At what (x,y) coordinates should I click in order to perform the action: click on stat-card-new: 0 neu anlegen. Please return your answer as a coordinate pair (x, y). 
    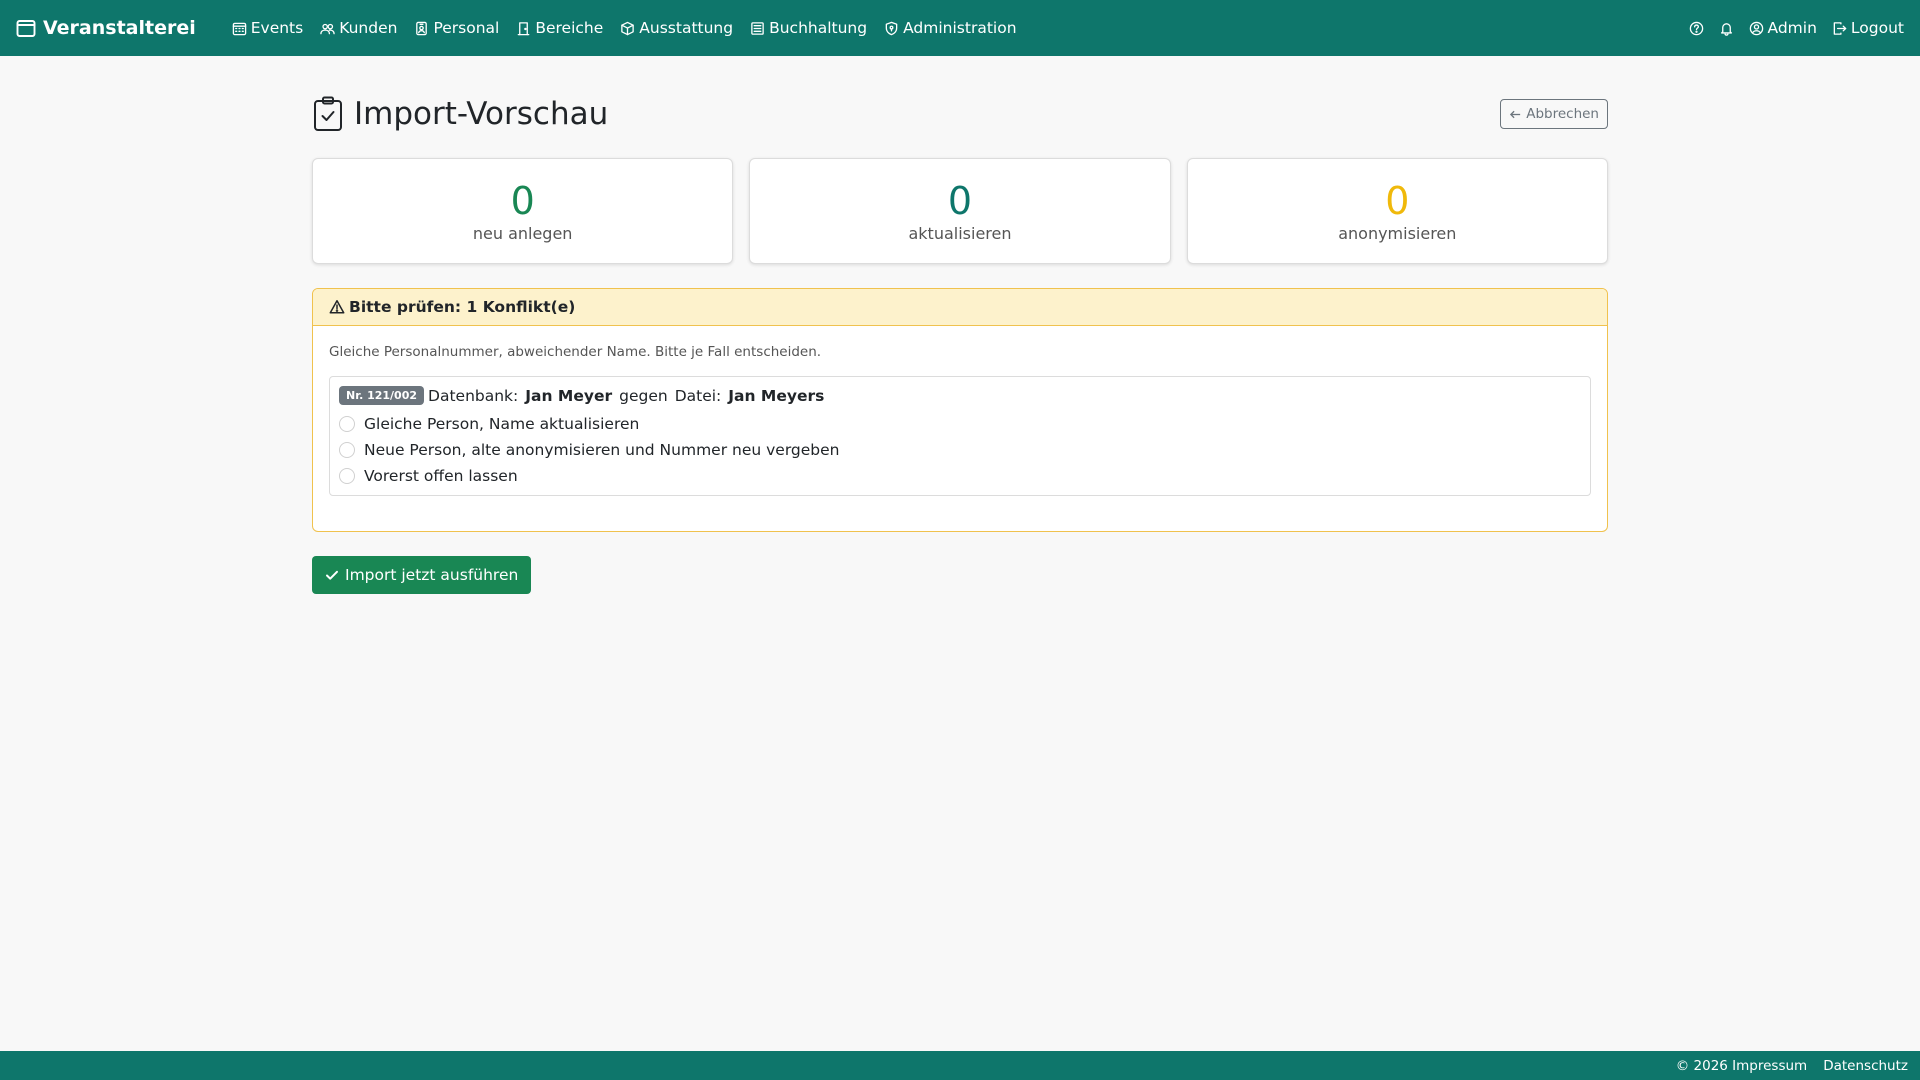
    Looking at the image, I should click on (523, 211).